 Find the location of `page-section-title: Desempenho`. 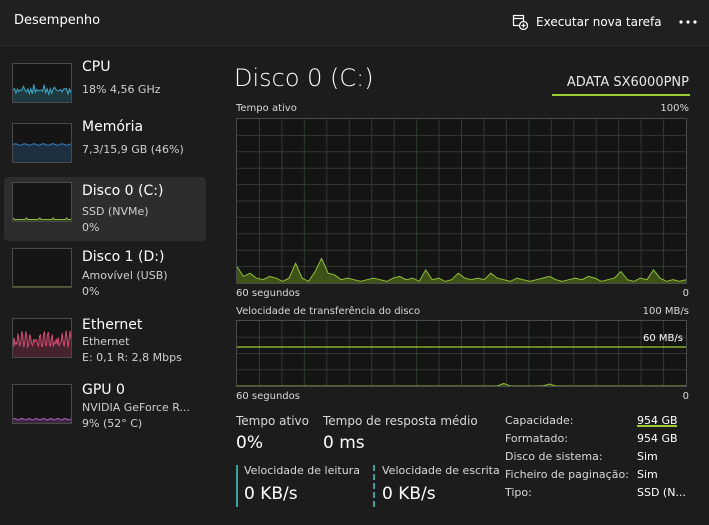

page-section-title: Desempenho is located at coordinates (57, 20).